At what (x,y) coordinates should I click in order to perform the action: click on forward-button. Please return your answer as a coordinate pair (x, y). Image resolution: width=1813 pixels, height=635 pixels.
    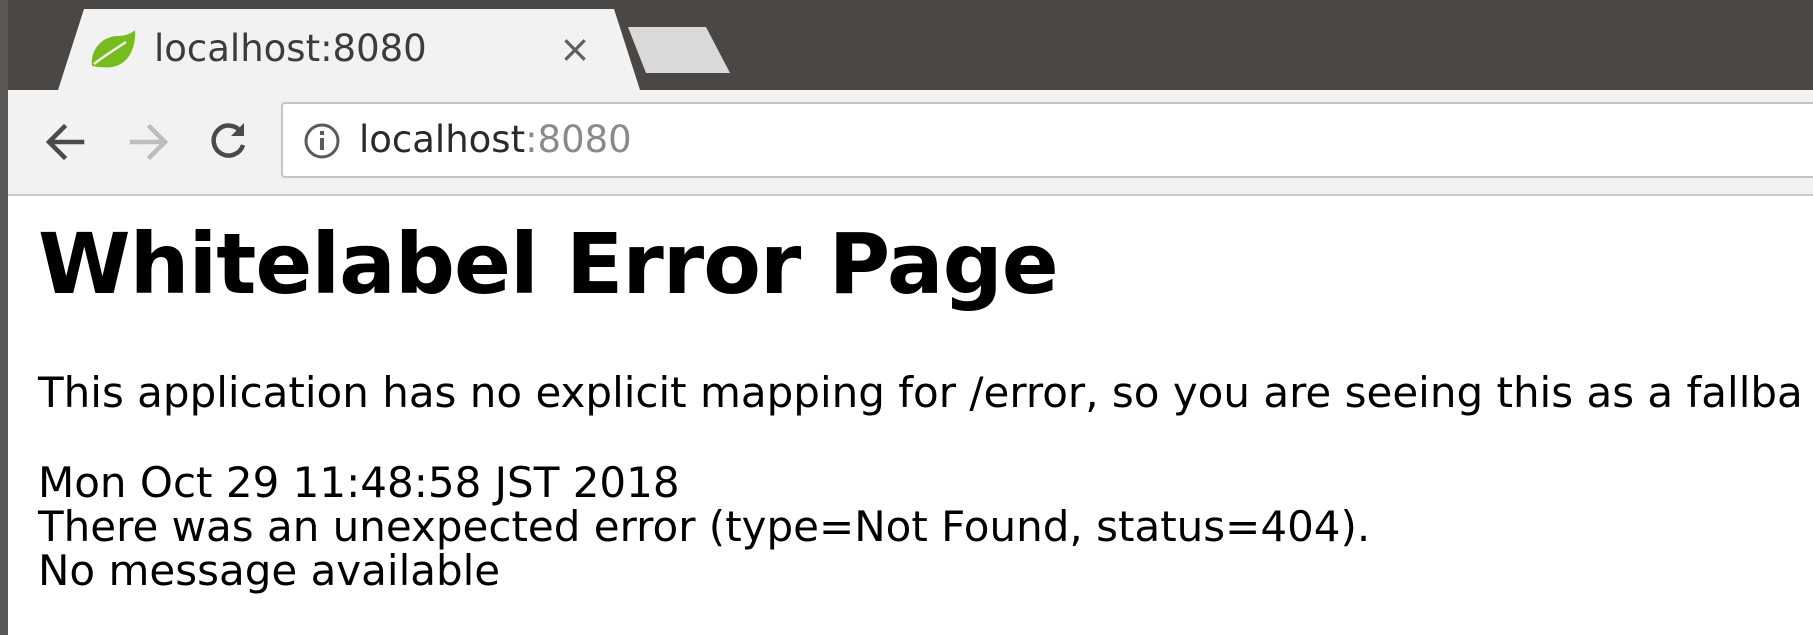
    Looking at the image, I should click on (148, 142).